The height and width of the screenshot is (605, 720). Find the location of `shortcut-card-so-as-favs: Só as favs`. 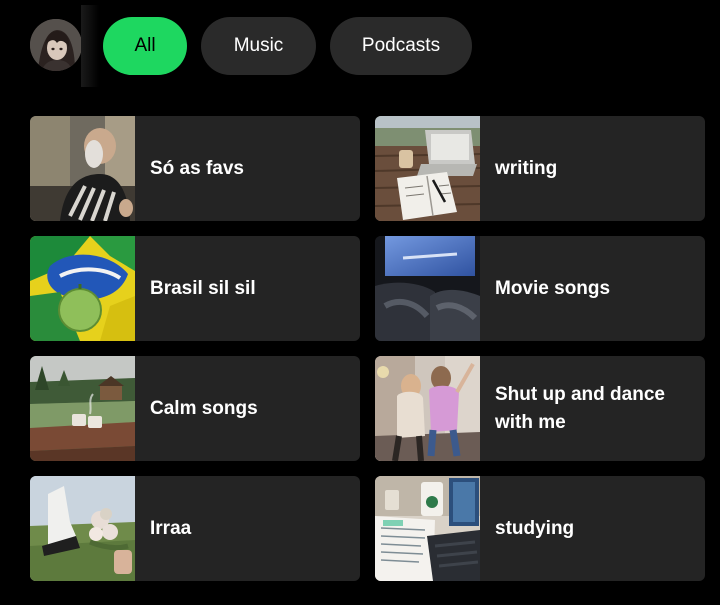

shortcut-card-so-as-favs: Só as favs is located at coordinates (195, 168).